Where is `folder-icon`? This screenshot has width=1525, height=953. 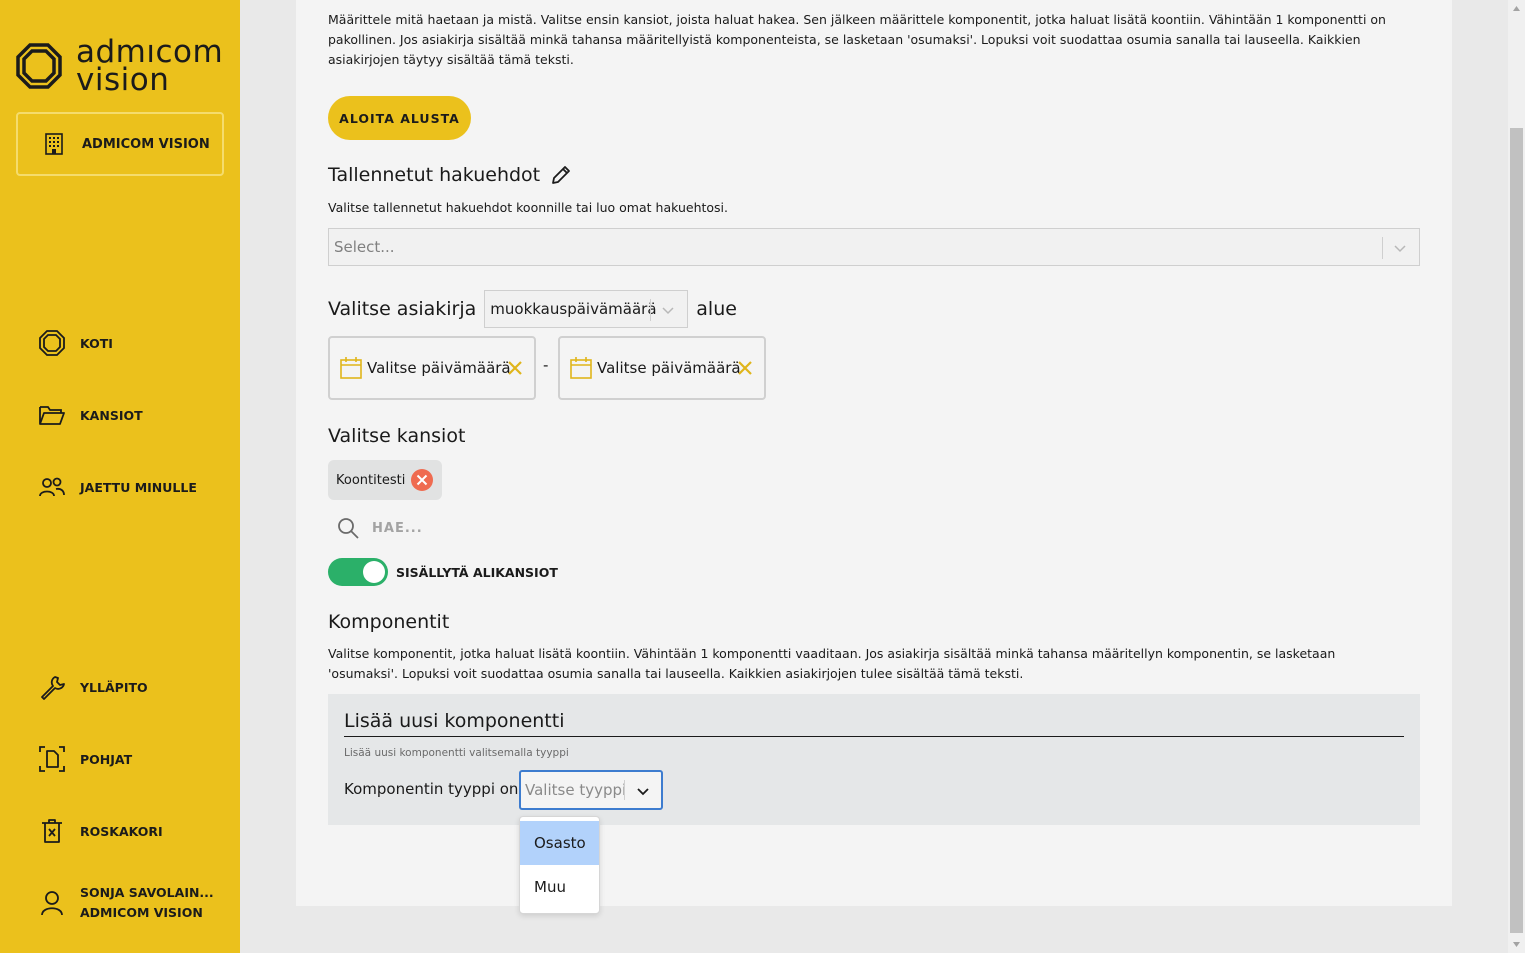 folder-icon is located at coordinates (52, 415).